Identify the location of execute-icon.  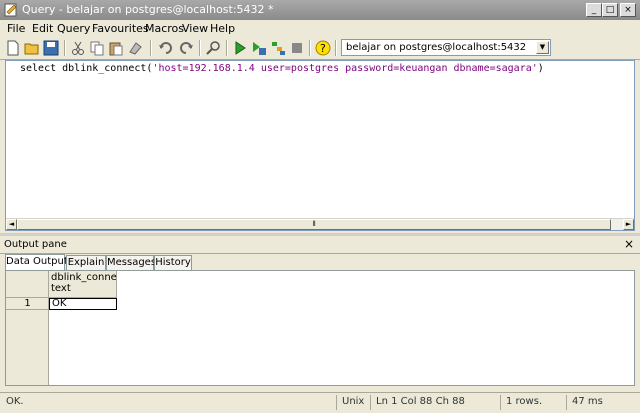
(240, 48).